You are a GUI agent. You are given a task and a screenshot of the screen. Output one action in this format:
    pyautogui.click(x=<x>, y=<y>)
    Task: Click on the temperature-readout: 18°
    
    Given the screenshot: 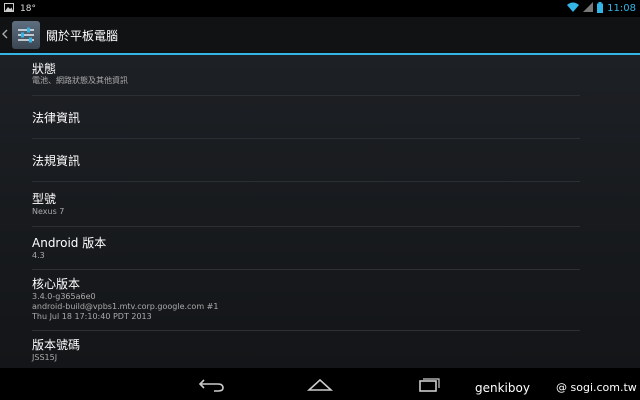 What is the action you would take?
    pyautogui.click(x=28, y=8)
    